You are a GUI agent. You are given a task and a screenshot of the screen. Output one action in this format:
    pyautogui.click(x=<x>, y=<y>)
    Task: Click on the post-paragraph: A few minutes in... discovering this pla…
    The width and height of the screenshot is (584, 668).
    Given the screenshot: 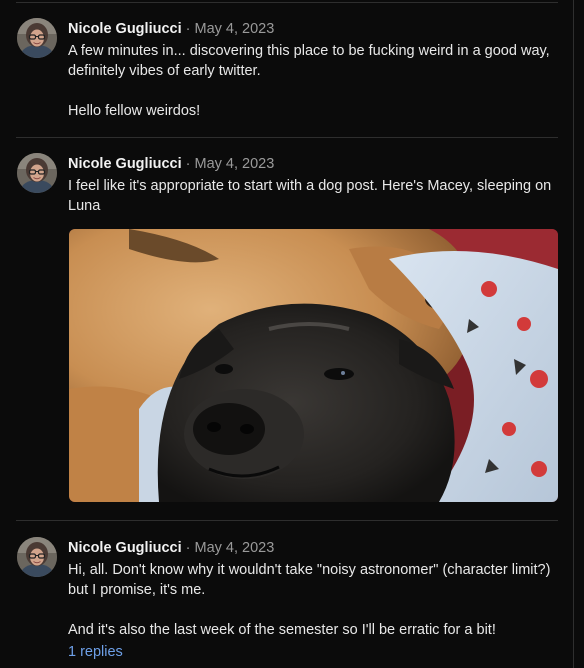 What is the action you would take?
    pyautogui.click(x=309, y=61)
    